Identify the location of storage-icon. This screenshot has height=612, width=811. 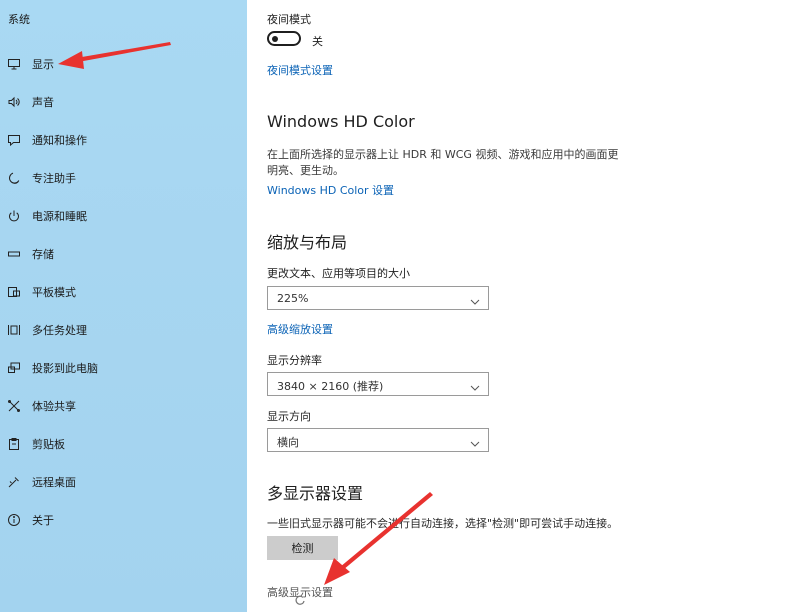
(13, 254).